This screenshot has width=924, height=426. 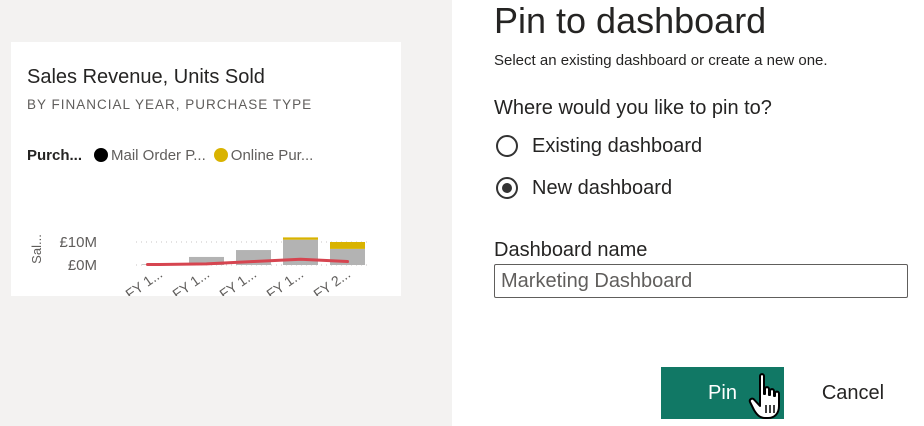 I want to click on radio-unchecked-icon, so click(x=507, y=146).